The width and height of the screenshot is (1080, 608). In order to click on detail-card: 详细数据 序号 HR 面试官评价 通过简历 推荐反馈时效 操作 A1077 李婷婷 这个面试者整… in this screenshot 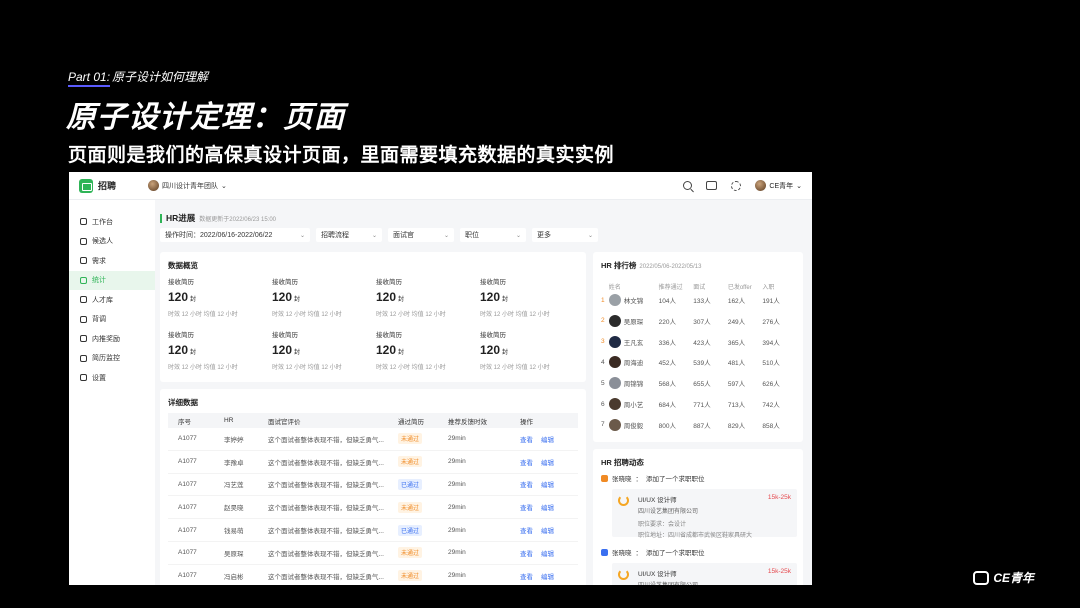, I will do `click(373, 487)`.